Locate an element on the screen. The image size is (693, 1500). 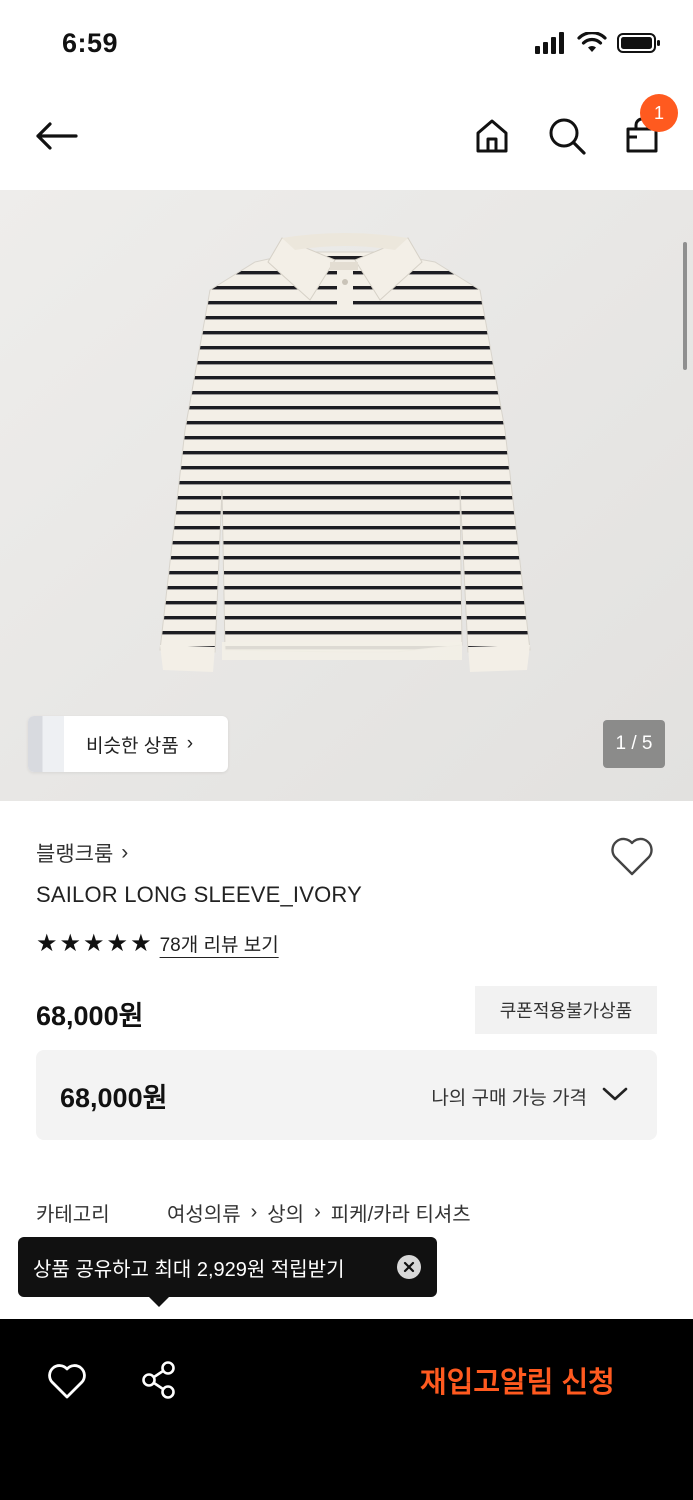
chevron-down-icon is located at coordinates (615, 1094).